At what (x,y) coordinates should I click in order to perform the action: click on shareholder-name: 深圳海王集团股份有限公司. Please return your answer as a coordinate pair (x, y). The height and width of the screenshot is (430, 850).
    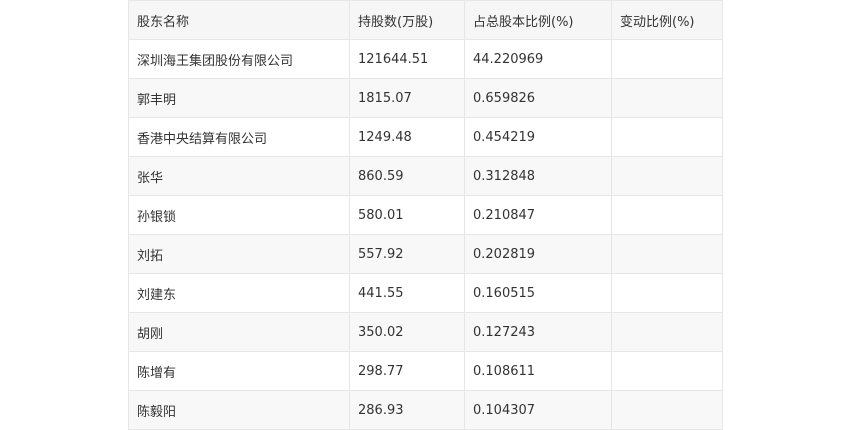
    Looking at the image, I should click on (239, 59).